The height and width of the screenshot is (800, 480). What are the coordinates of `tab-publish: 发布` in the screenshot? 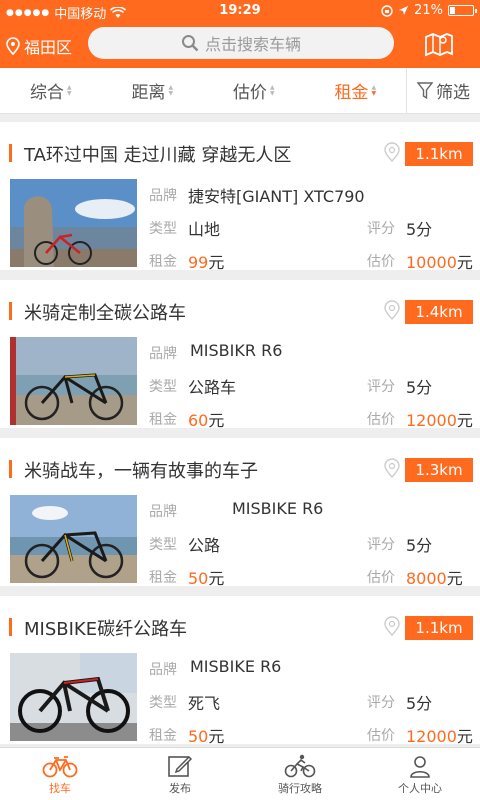 It's located at (180, 774).